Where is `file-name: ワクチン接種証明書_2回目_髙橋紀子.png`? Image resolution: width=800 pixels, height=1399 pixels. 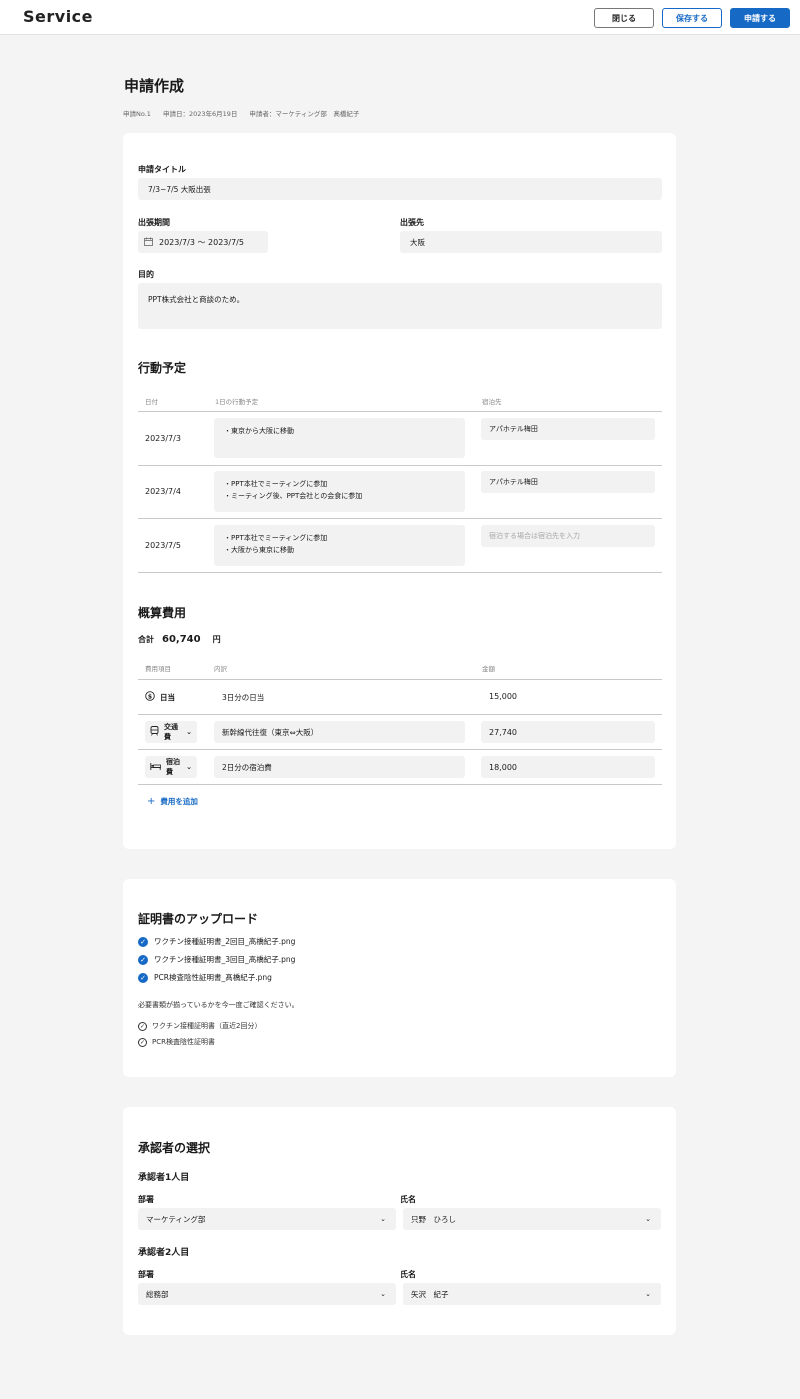 file-name: ワクチン接種証明書_2回目_髙橋紀子.png is located at coordinates (225, 941).